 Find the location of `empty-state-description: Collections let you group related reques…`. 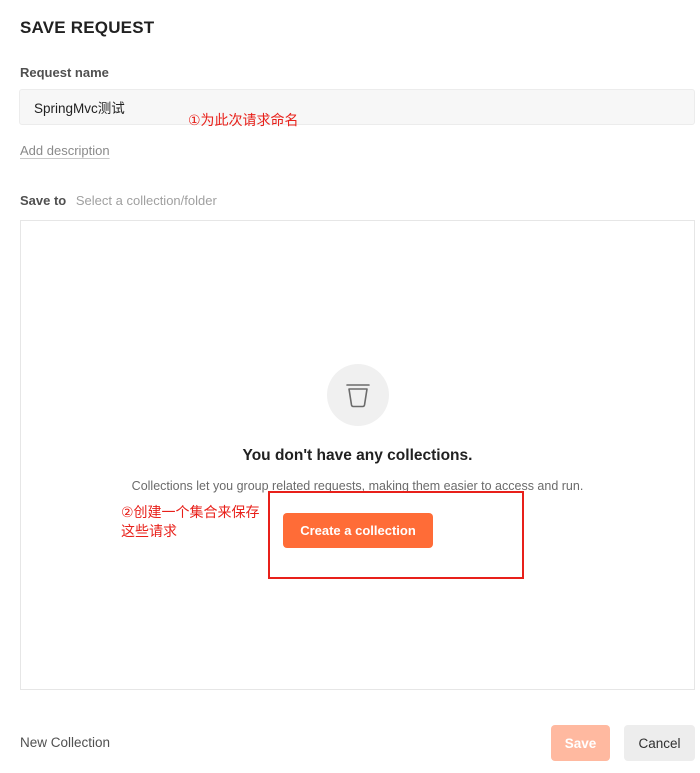

empty-state-description: Collections let you group related reques… is located at coordinates (357, 486).